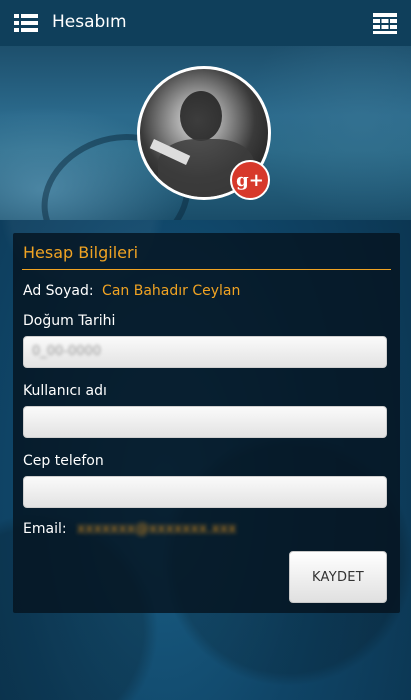  What do you see at coordinates (250, 180) in the screenshot?
I see `google-plus-icon: g+` at bounding box center [250, 180].